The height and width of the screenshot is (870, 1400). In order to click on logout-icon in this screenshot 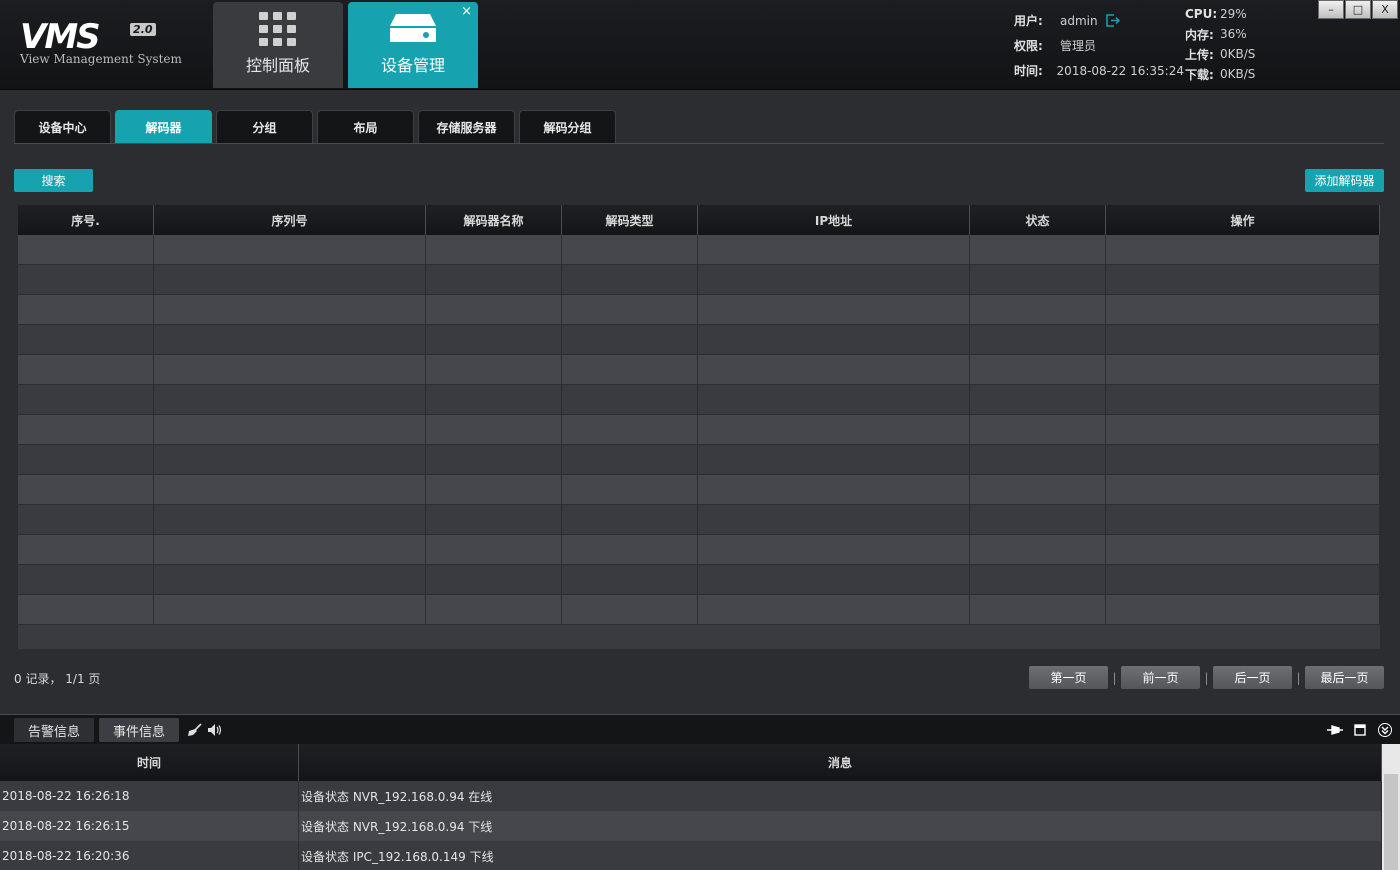, I will do `click(1112, 20)`.